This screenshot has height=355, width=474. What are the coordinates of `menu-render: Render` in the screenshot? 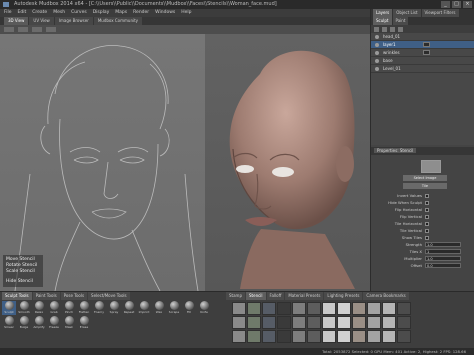 It's located at (141, 13).